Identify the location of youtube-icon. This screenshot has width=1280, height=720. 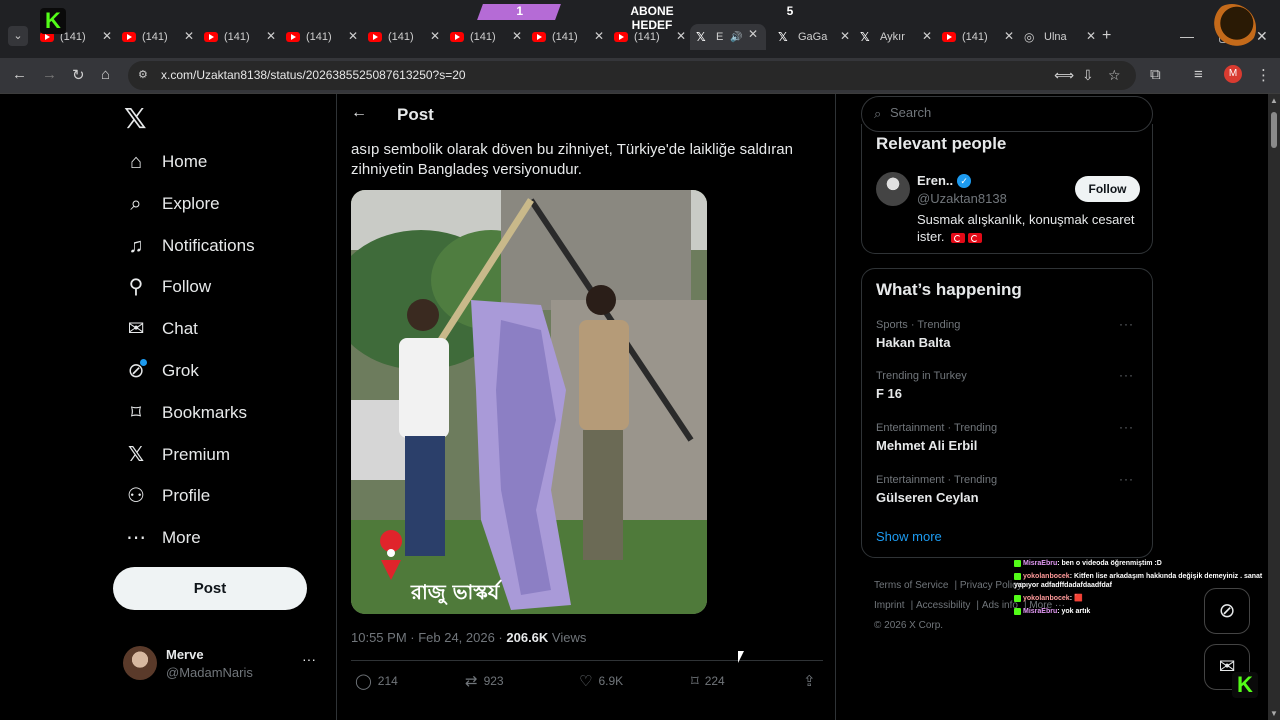
(293, 37).